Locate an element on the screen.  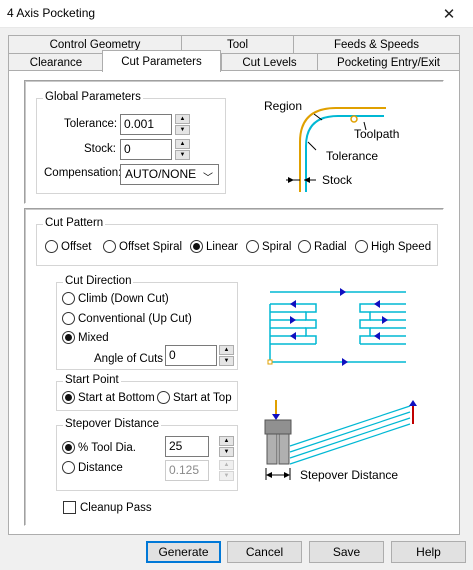
arrow-right-icon is located at coordinates (287, 475).